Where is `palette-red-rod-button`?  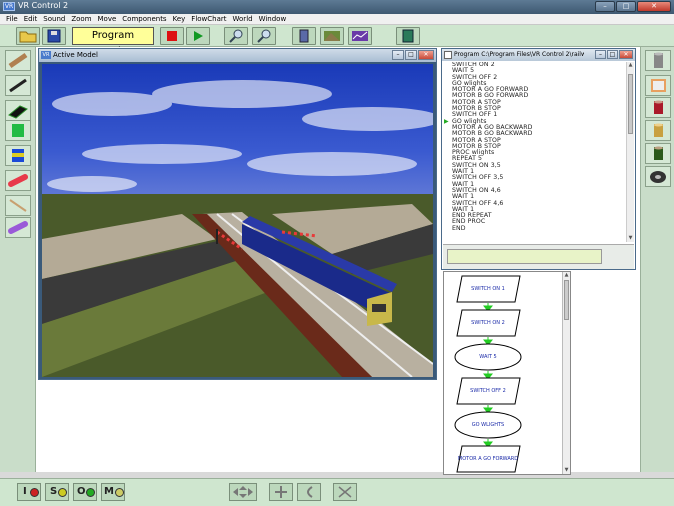
palette-red-rod-button is located at coordinates (18, 180).